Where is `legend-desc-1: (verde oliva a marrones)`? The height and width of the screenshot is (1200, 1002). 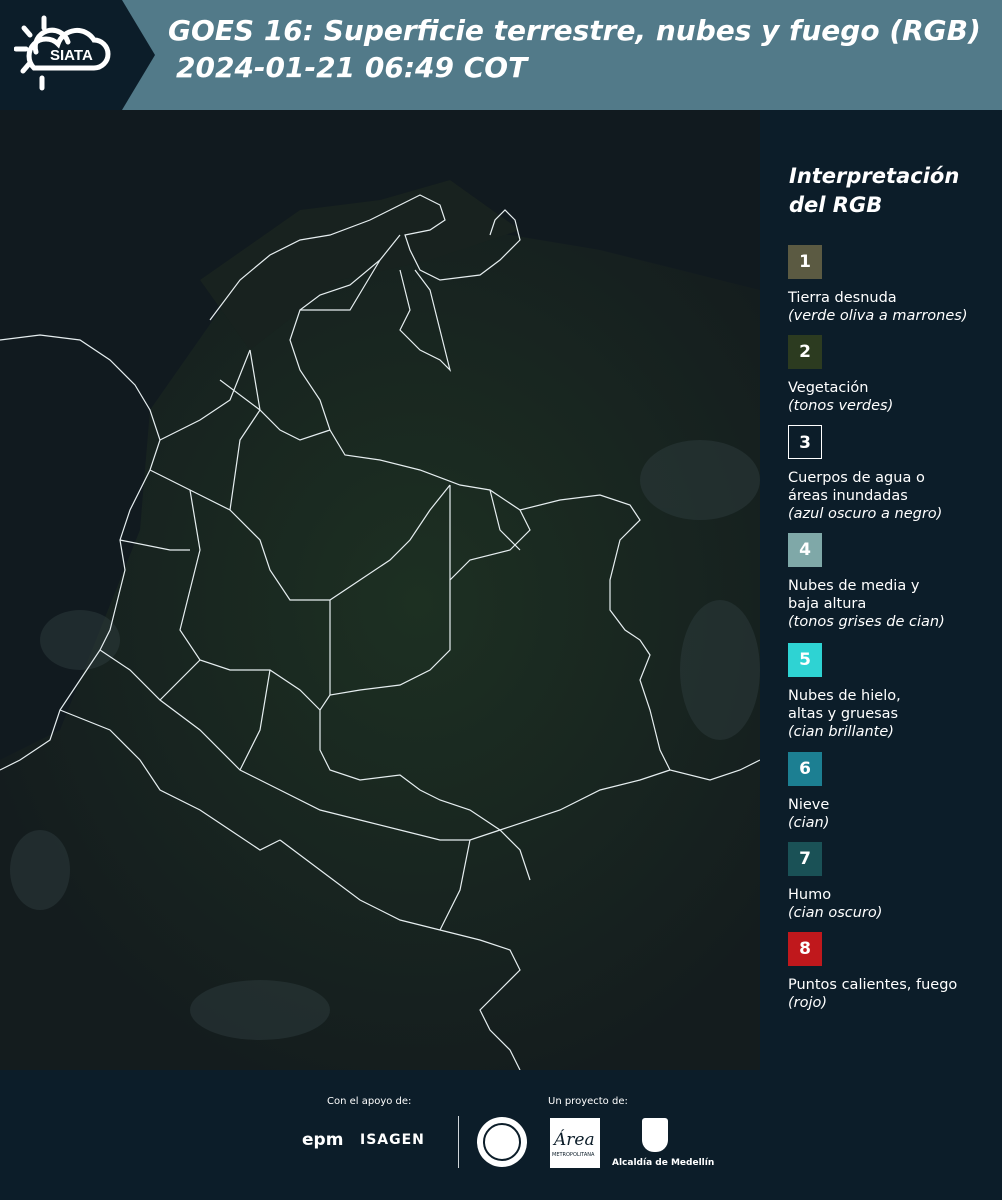
legend-desc-1: (verde oliva a marrones) is located at coordinates (878, 316).